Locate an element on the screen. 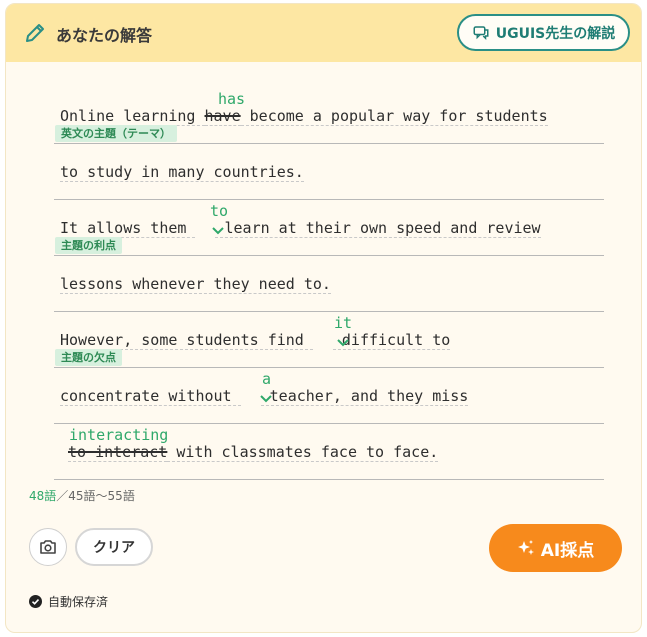 This screenshot has width=647, height=637. answer-header: あなたの解答 UGUIS先生の解説 is located at coordinates (323, 33).